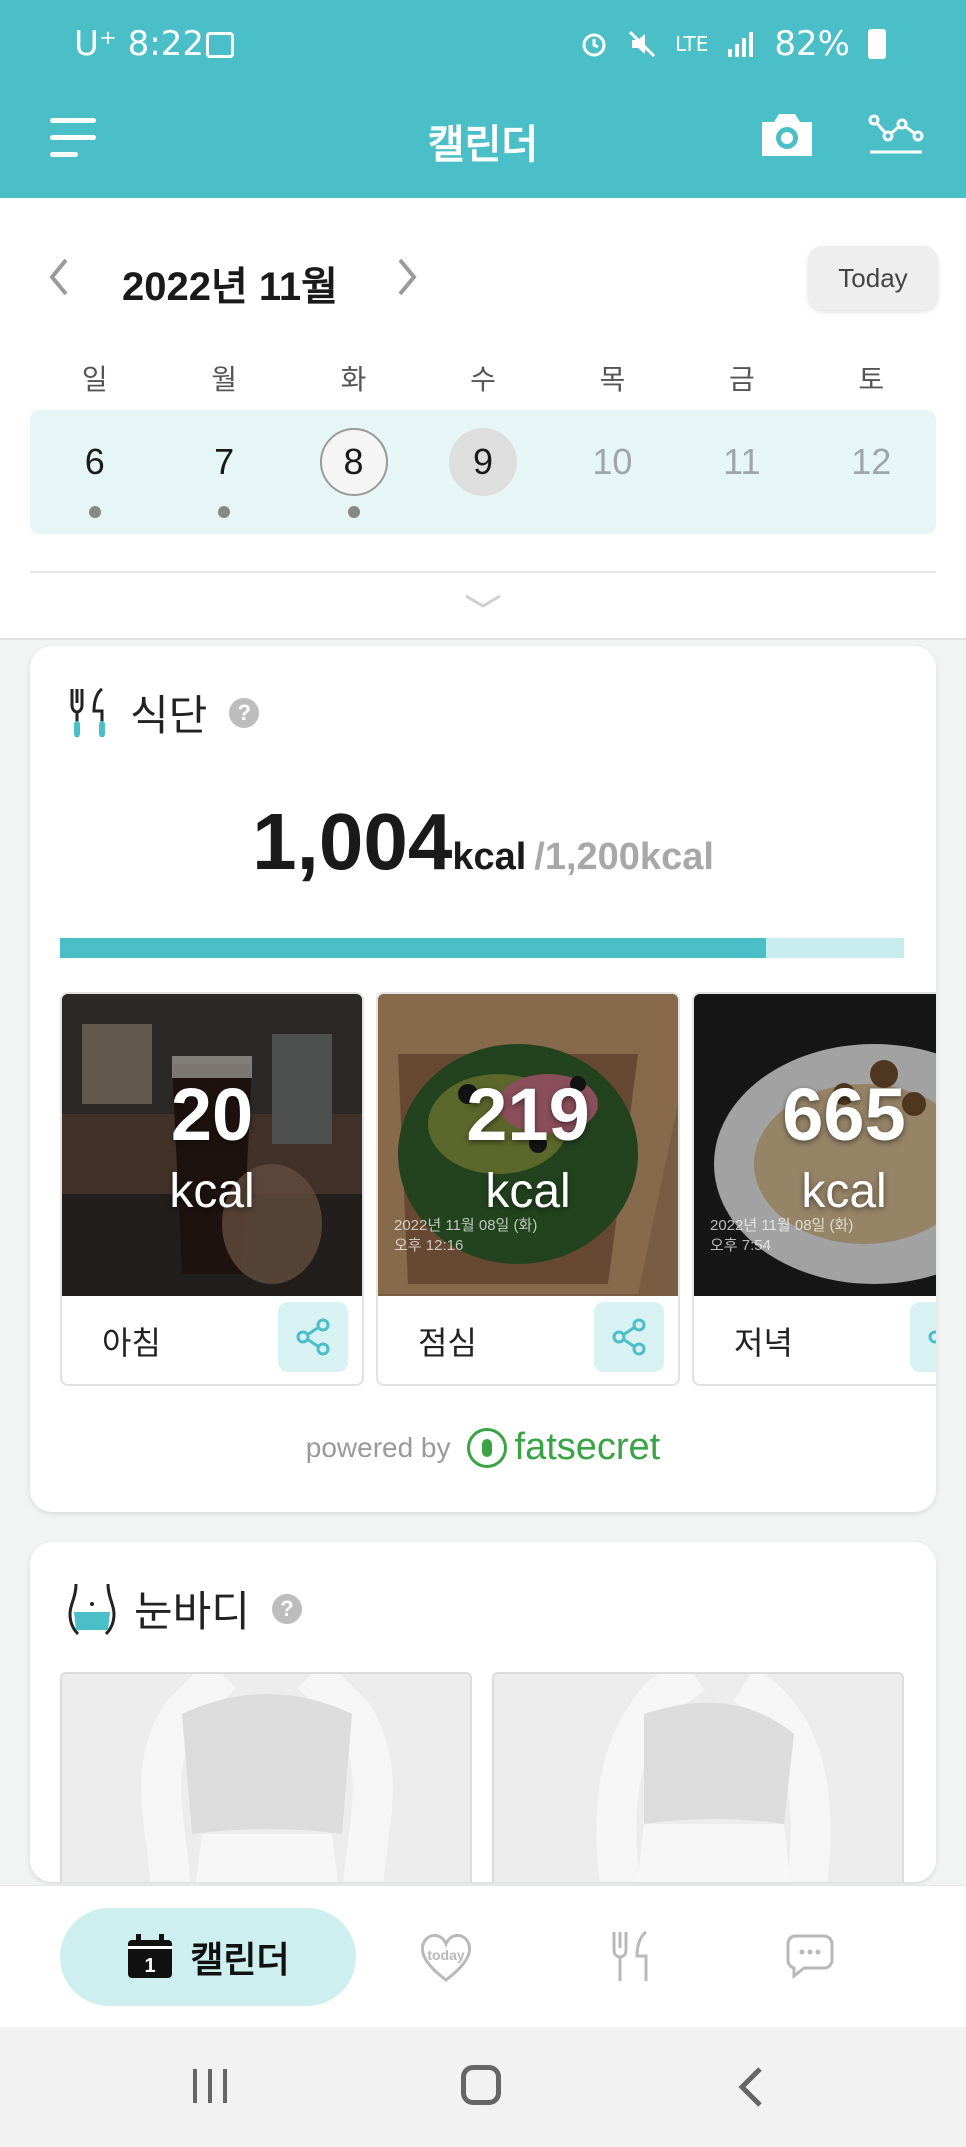  What do you see at coordinates (742, 461) in the screenshot?
I see `day-number: 11` at bounding box center [742, 461].